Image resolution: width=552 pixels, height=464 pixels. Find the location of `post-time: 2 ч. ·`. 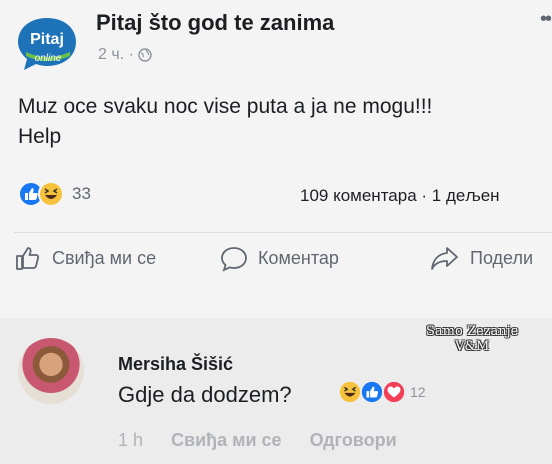

post-time: 2 ч. · is located at coordinates (116, 55).